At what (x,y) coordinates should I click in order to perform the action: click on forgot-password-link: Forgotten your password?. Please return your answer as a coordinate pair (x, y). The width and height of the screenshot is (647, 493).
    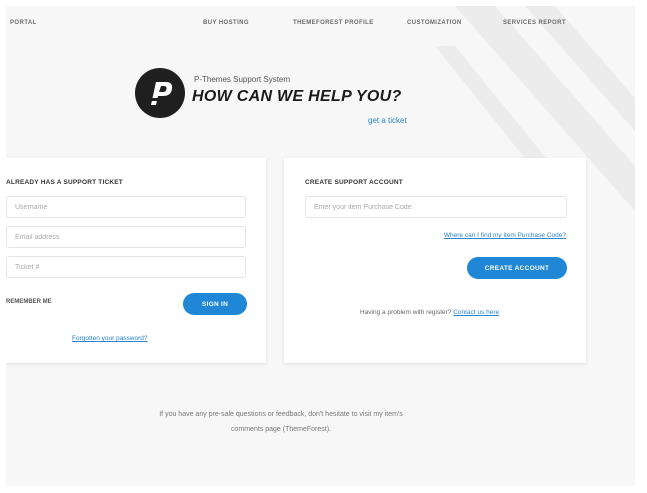
    Looking at the image, I should click on (110, 338).